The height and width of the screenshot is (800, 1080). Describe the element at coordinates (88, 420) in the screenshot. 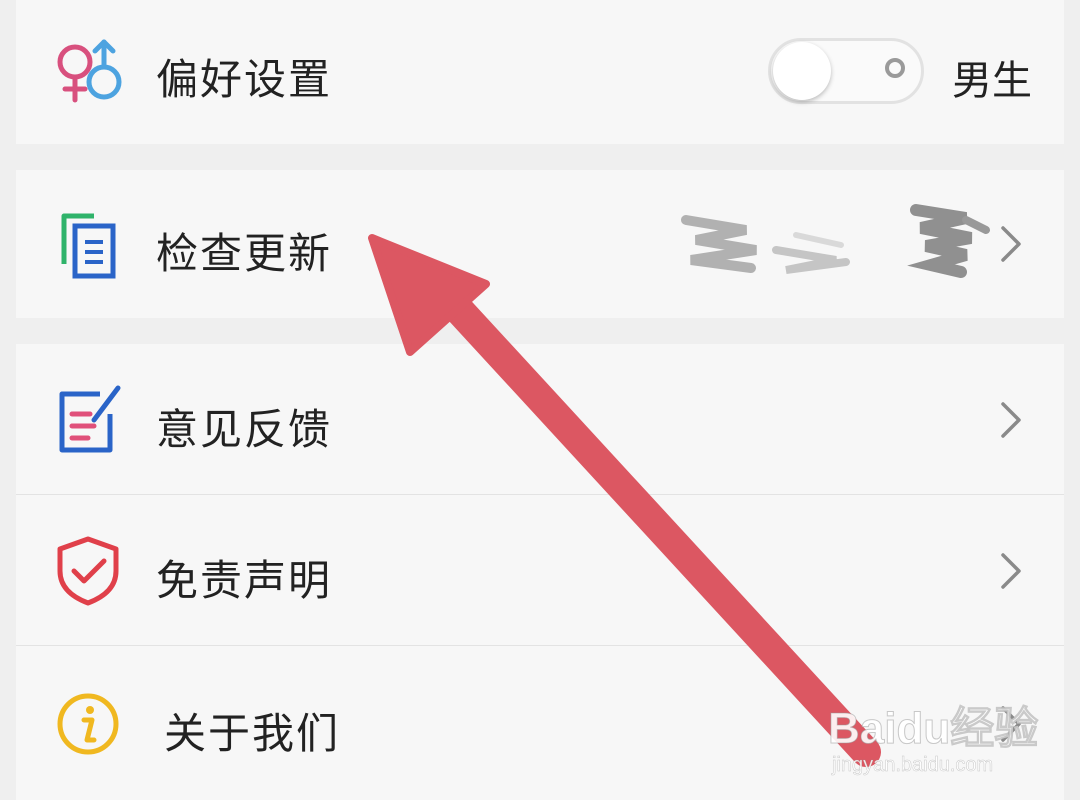

I see `edit-note-icon` at that location.